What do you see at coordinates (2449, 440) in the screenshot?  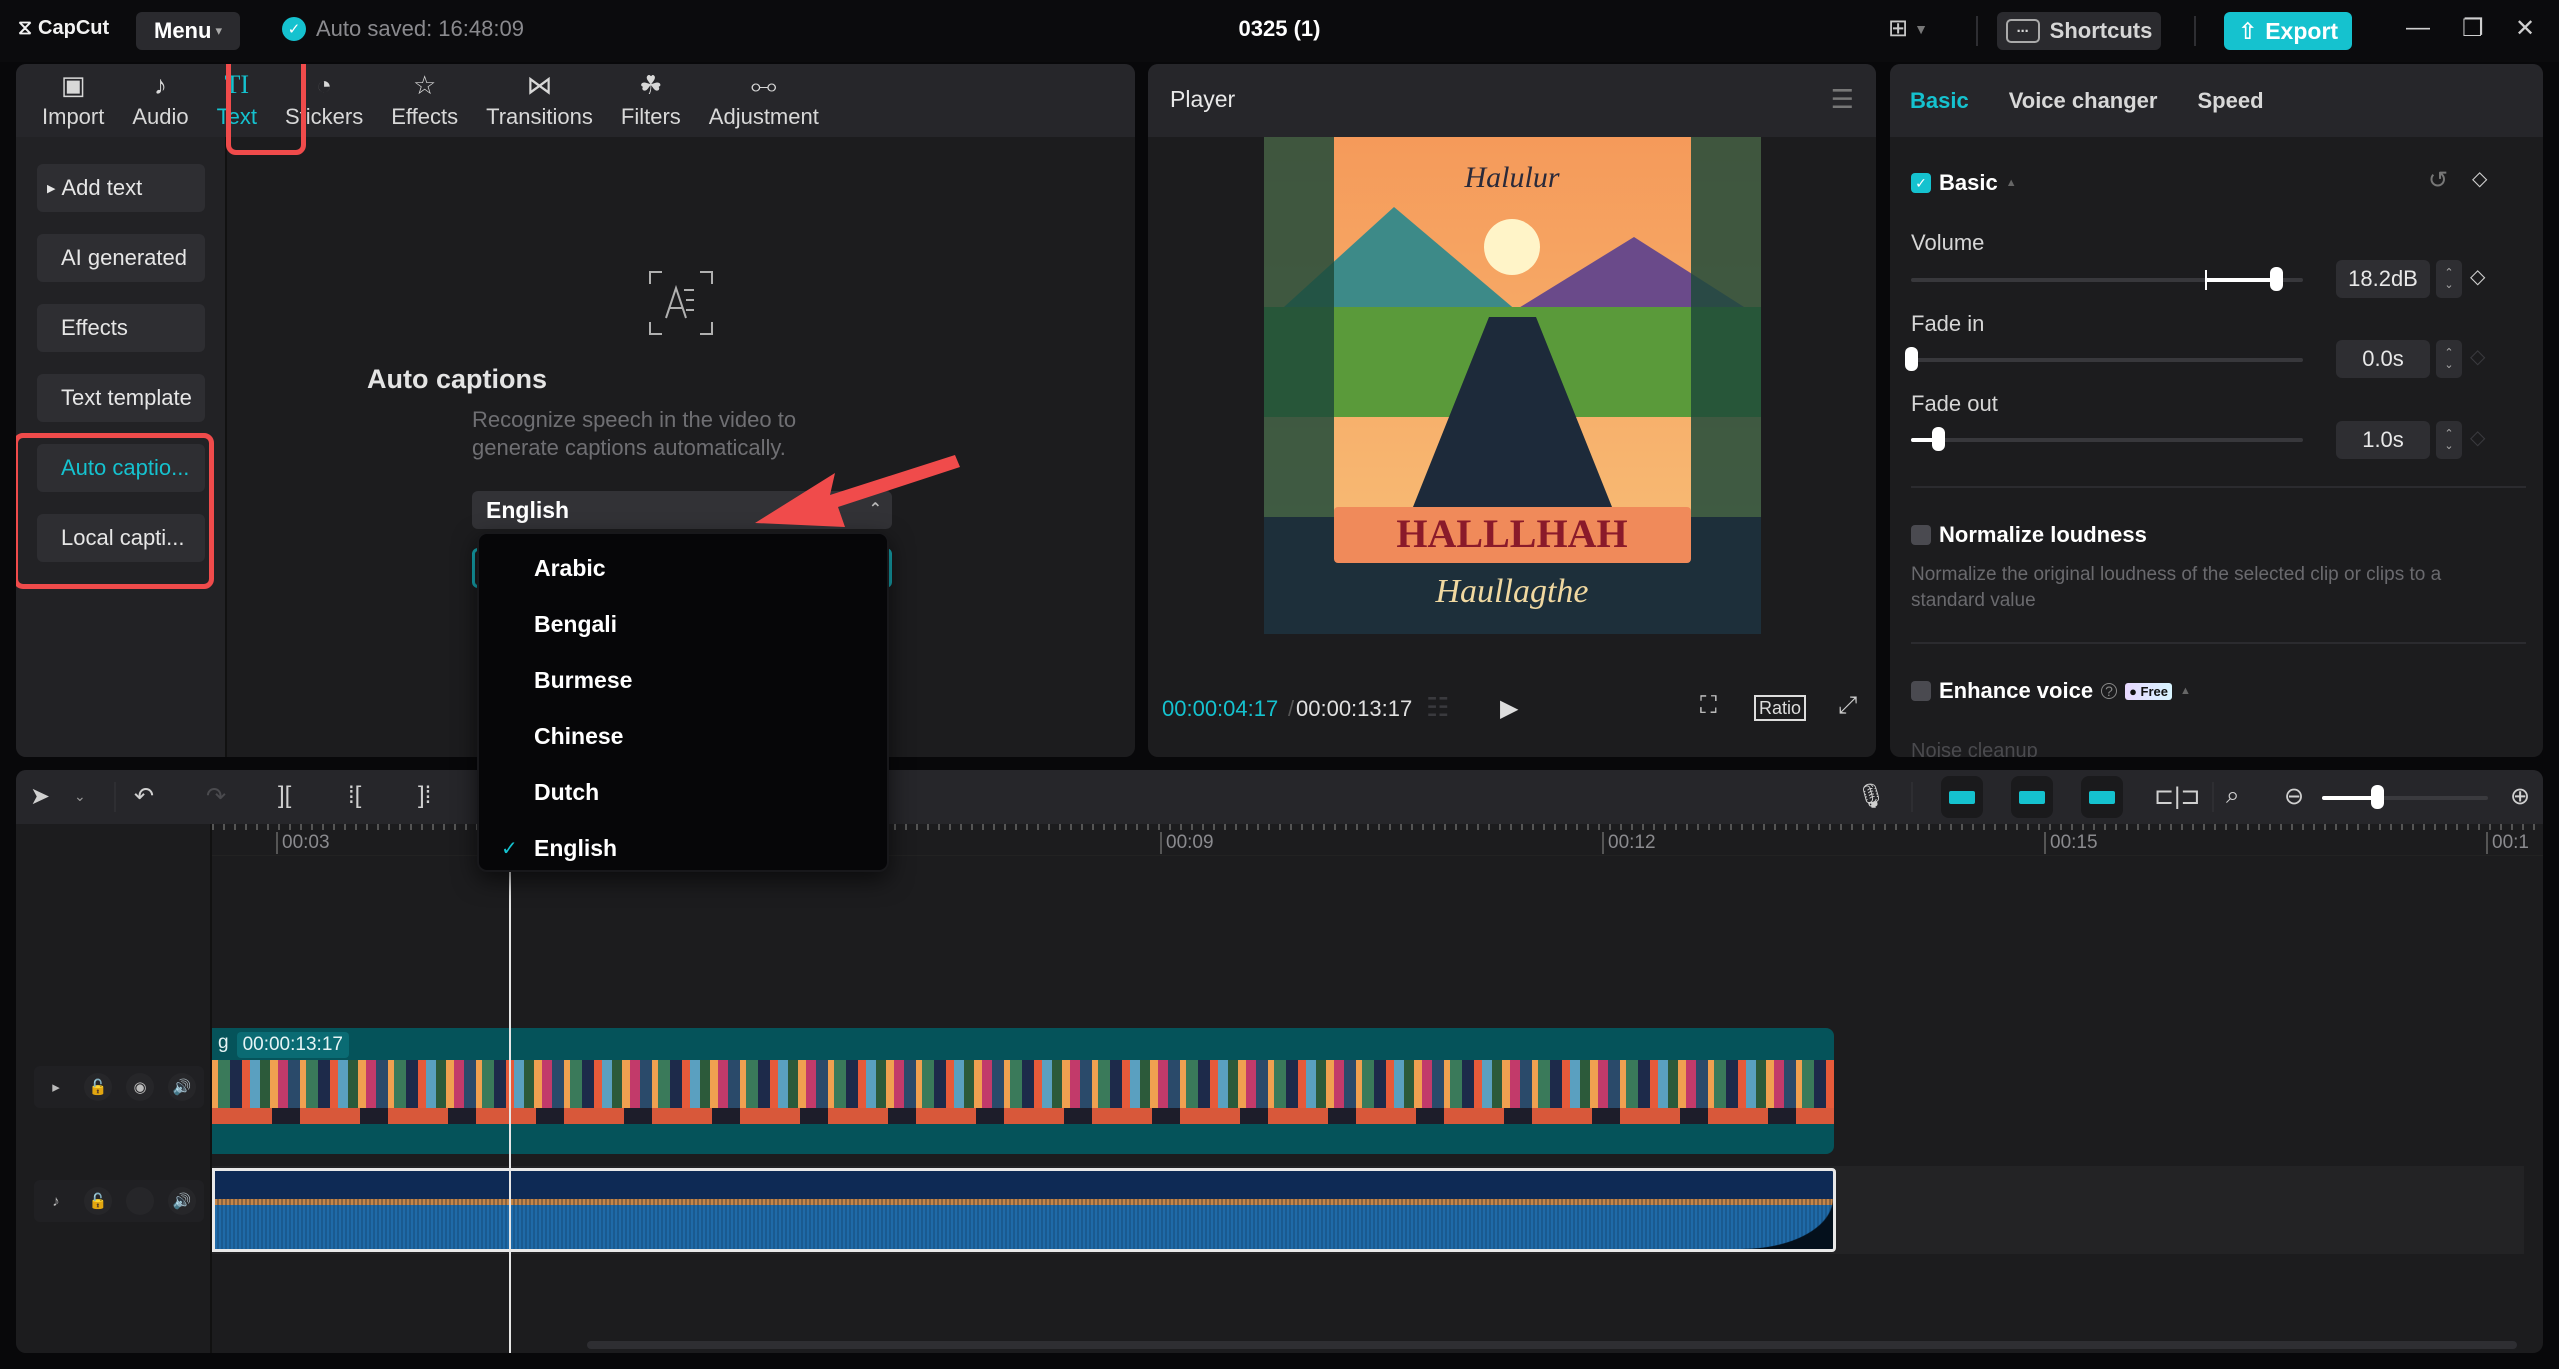 I see `fade-out-stepper: ⌃ ⌄` at bounding box center [2449, 440].